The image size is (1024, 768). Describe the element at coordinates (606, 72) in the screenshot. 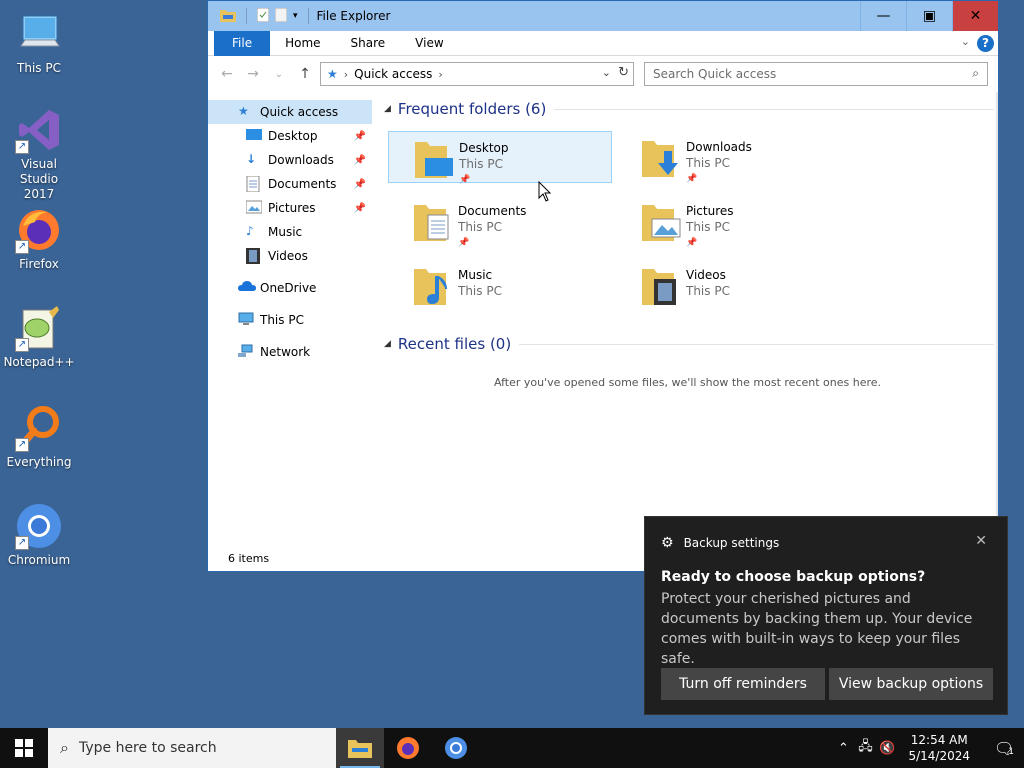

I see `address-dropdown-chevron-icon: ⌄` at that location.